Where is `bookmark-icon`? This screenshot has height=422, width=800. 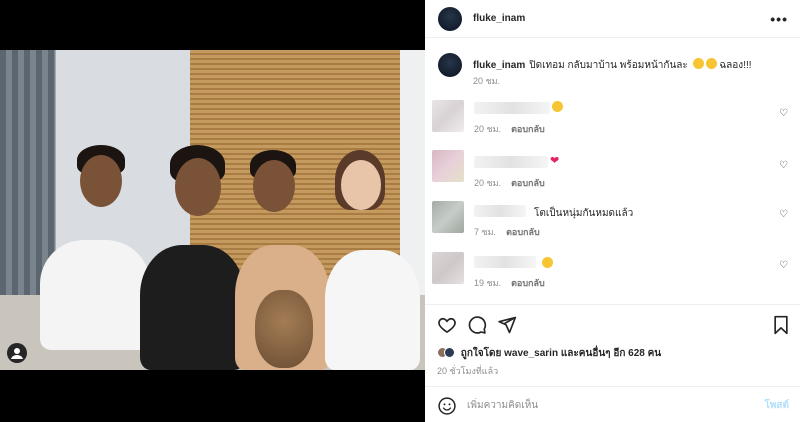
bookmark-icon is located at coordinates (781, 327).